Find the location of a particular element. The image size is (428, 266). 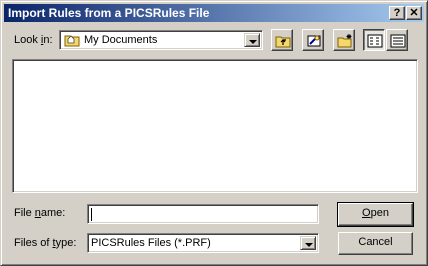

list-view-icon is located at coordinates (375, 41).